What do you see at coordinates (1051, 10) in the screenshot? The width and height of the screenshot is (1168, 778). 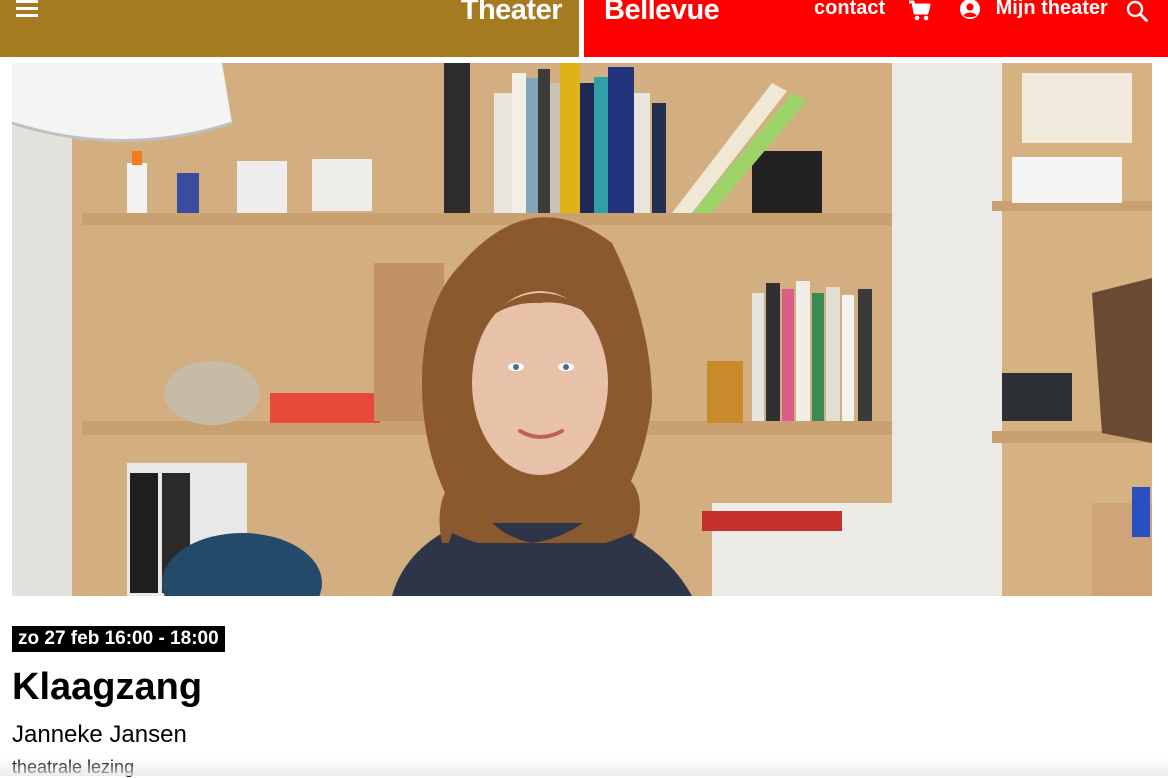 I see `account-label: Mijn theater` at bounding box center [1051, 10].